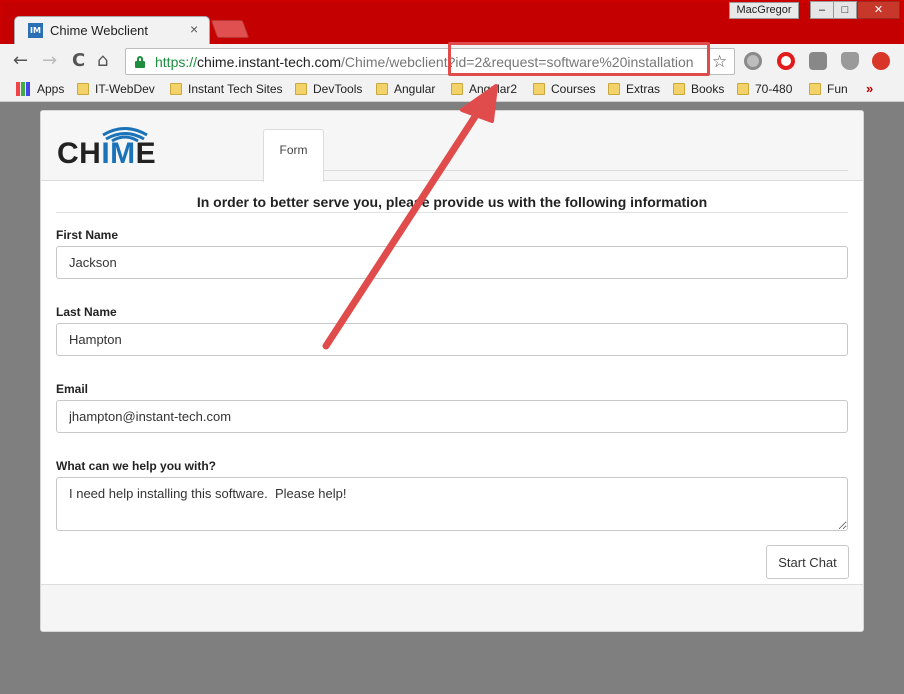 The image size is (904, 694). I want to click on user-icon, so click(818, 61).